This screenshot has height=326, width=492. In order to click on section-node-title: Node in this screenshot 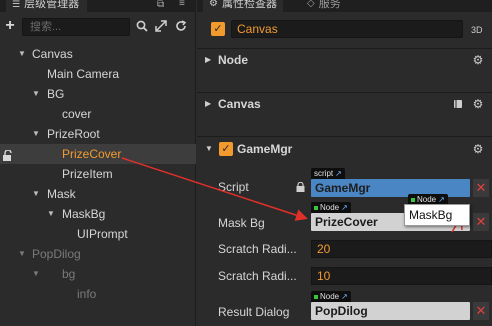, I will do `click(233, 60)`.